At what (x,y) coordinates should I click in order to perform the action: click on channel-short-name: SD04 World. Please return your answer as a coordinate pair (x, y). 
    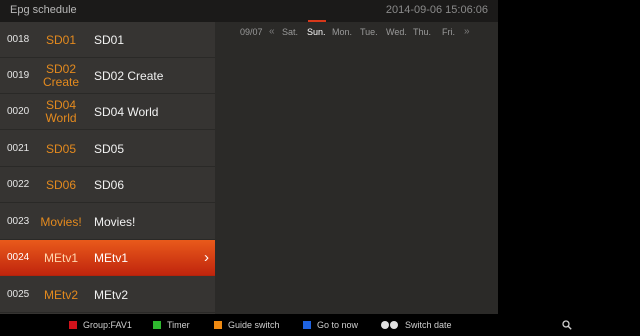
    Looking at the image, I should click on (61, 111).